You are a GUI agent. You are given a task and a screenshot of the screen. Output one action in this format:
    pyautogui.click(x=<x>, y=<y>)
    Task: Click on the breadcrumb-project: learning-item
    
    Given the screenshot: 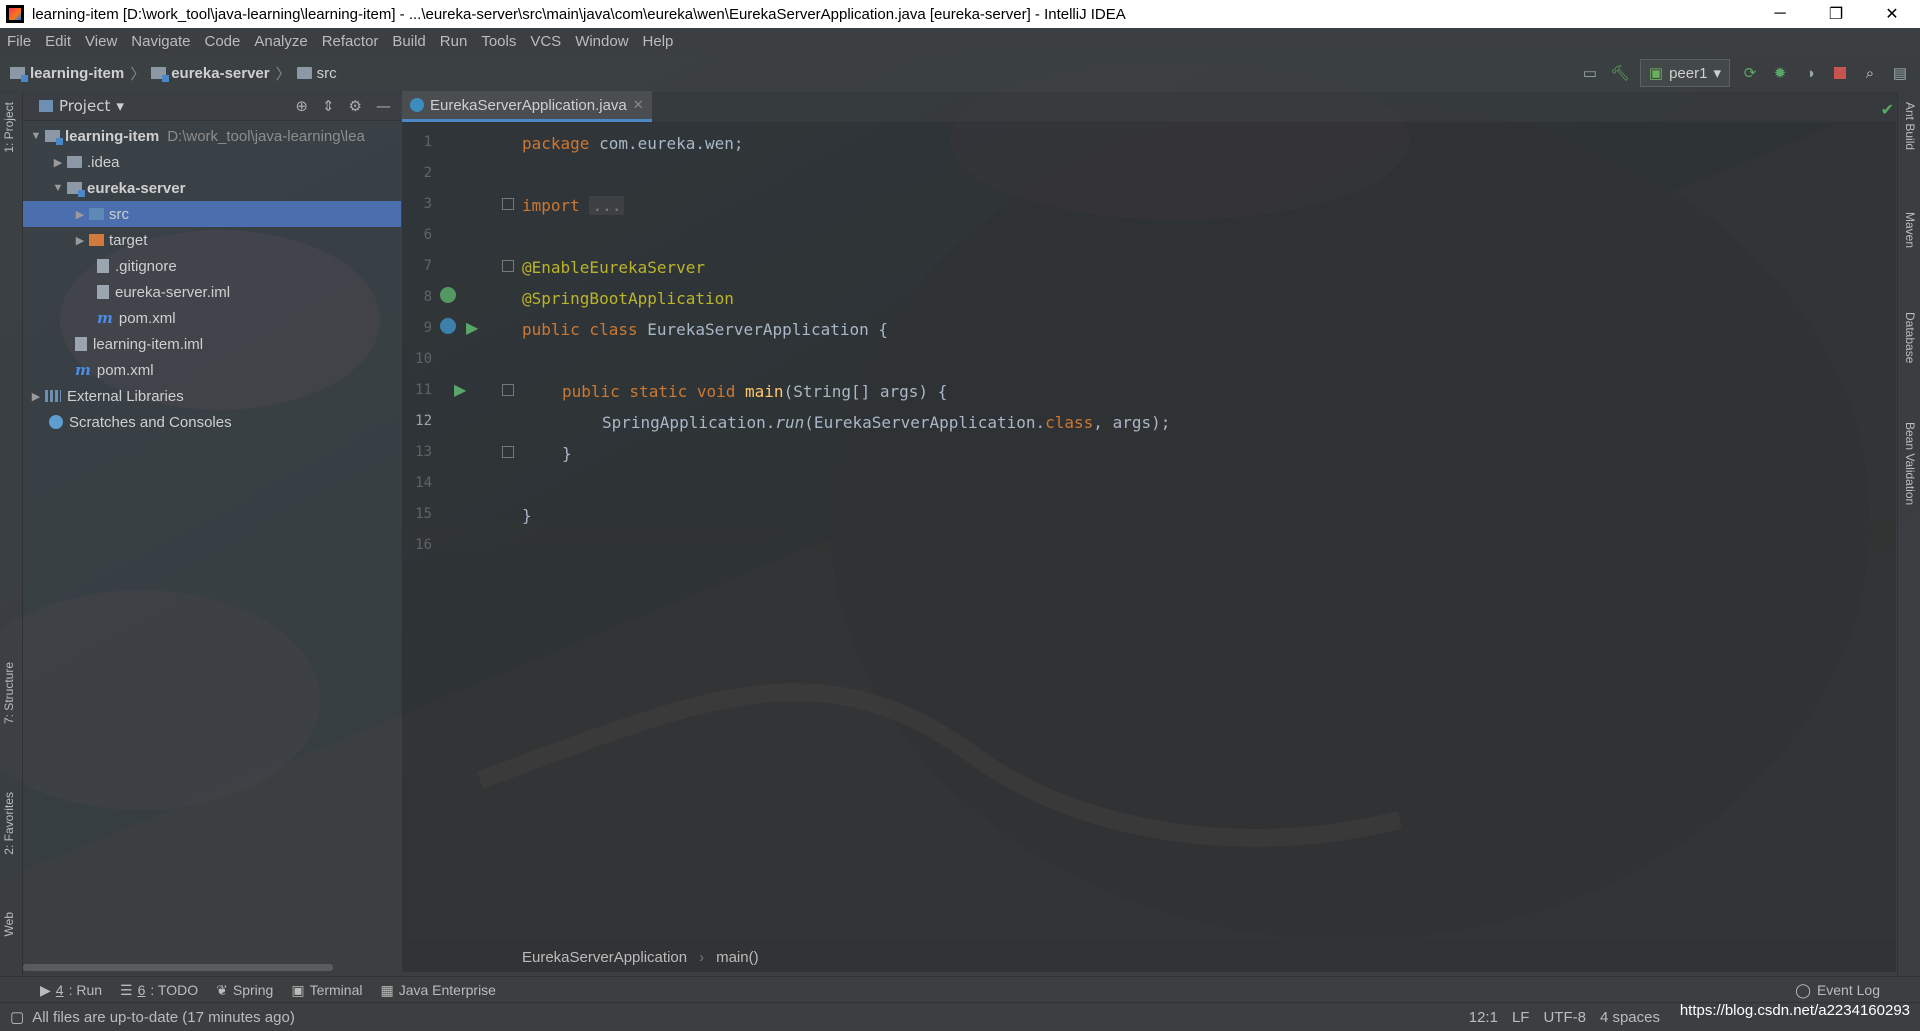 What is the action you would take?
    pyautogui.click(x=77, y=73)
    